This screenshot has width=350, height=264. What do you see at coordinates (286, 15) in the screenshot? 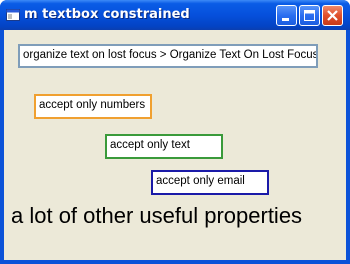
I see `minimize-button` at bounding box center [286, 15].